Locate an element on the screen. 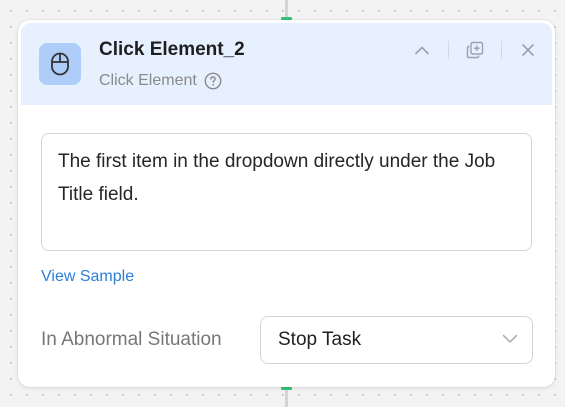  header-actions is located at coordinates (475, 50).